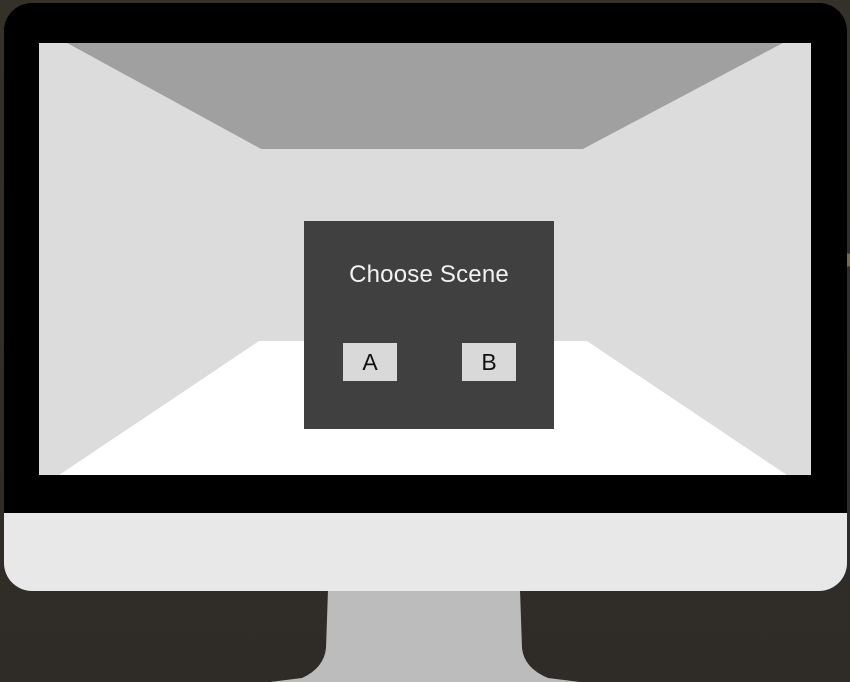  Describe the element at coordinates (429, 325) in the screenshot. I see `choose-scene-dialog: Choose Scene A B` at that location.